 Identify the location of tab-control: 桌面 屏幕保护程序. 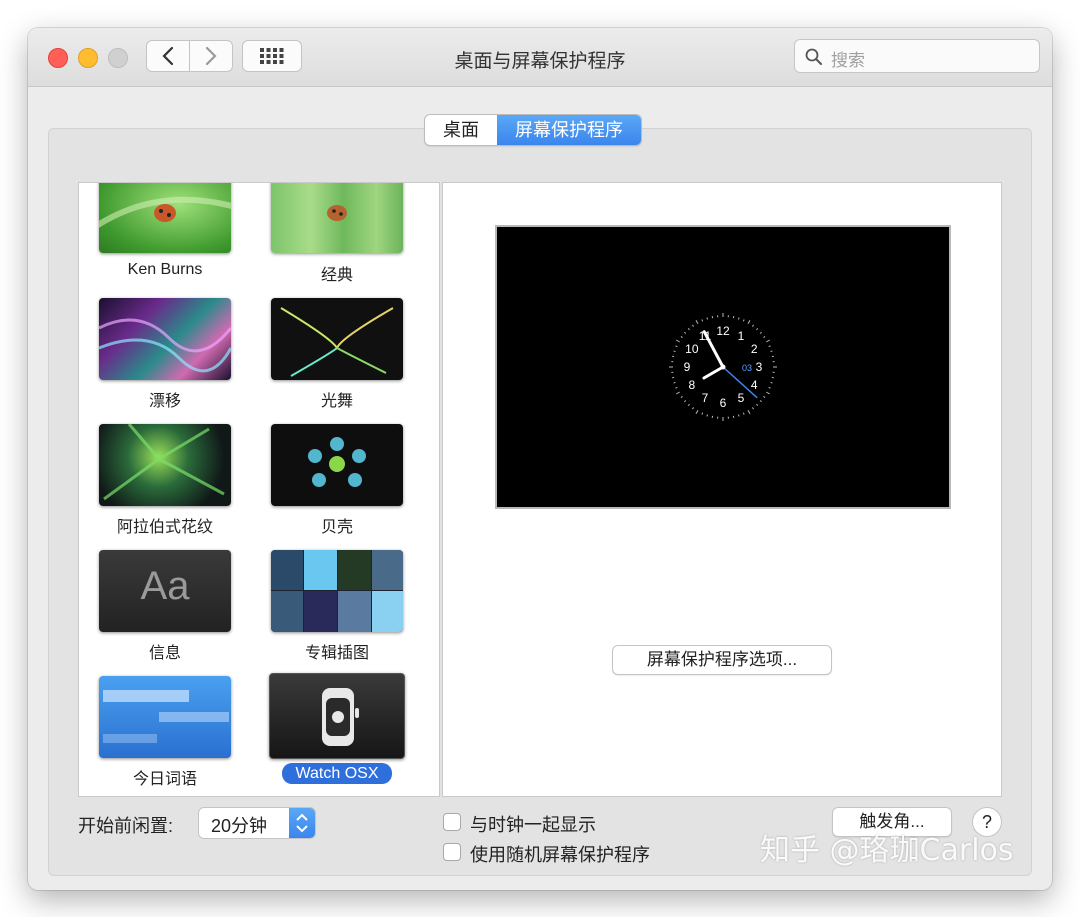
(533, 130).